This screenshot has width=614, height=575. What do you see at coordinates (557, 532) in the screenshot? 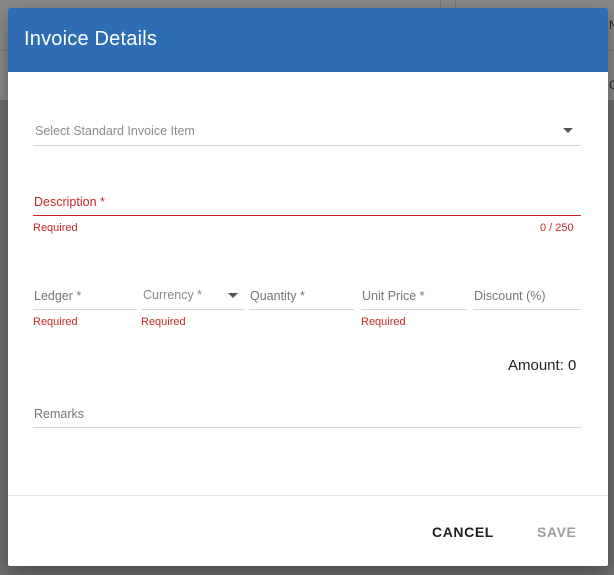
I see `save-button: SAVE` at bounding box center [557, 532].